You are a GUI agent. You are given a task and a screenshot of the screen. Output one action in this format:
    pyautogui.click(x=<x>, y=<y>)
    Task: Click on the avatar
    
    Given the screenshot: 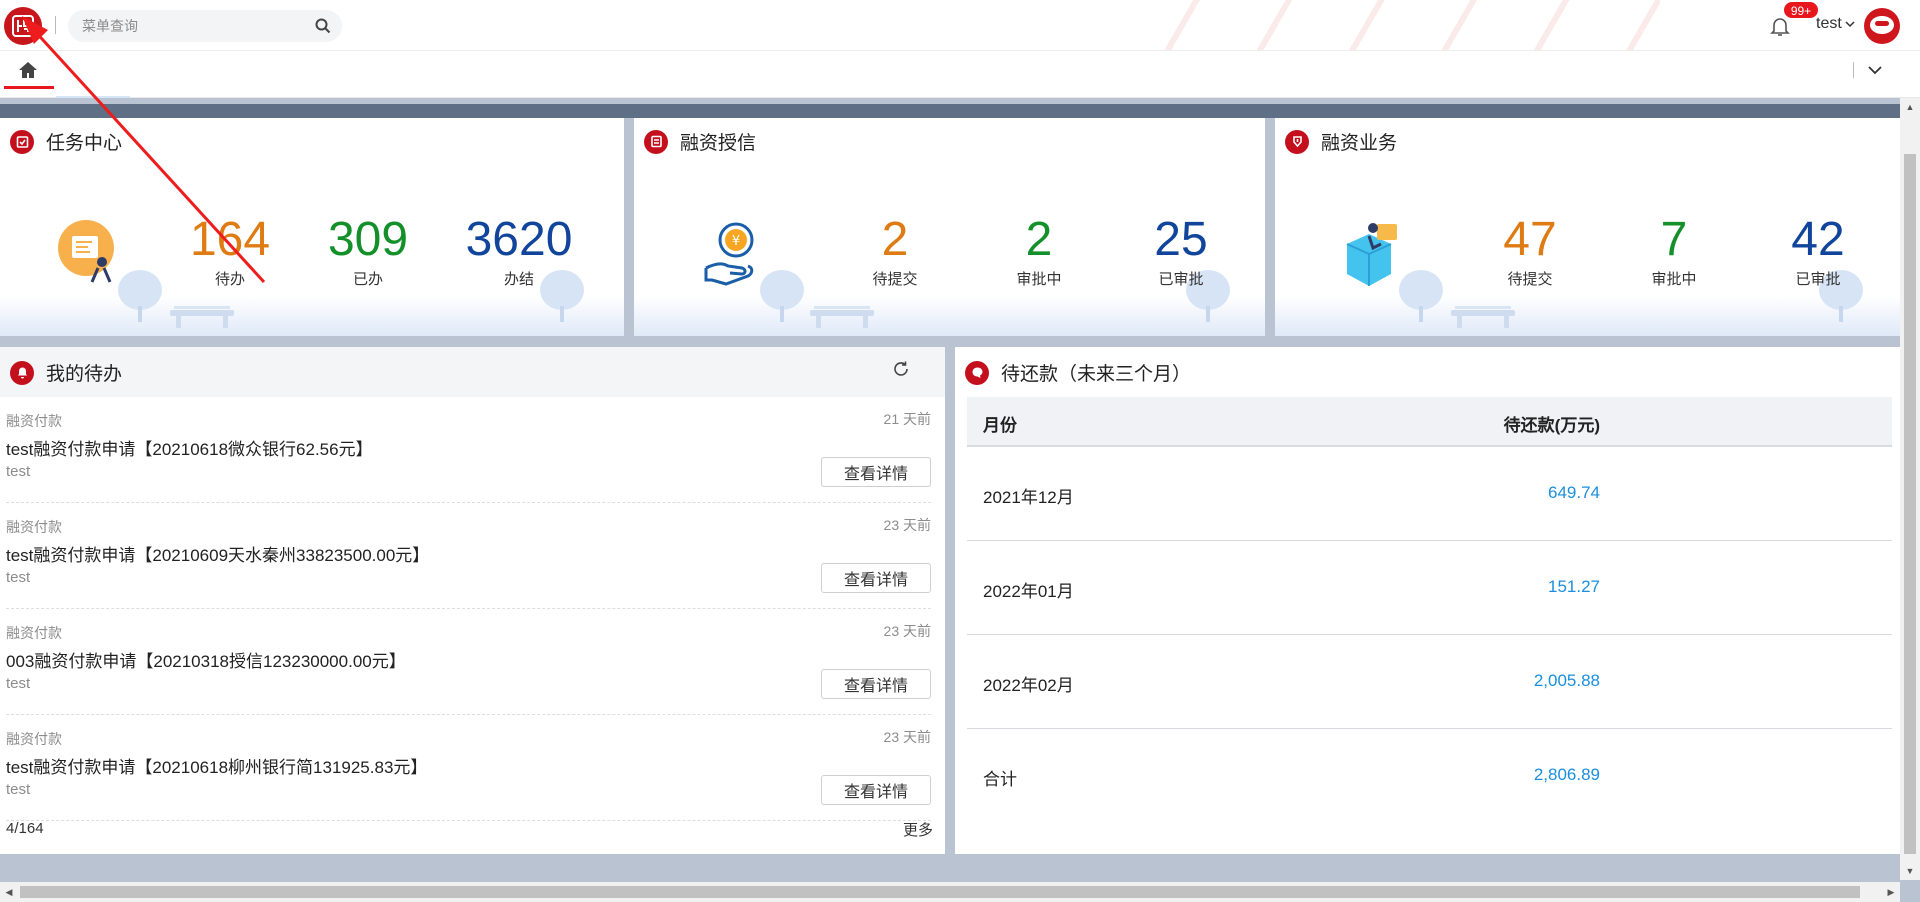 What is the action you would take?
    pyautogui.click(x=1882, y=26)
    